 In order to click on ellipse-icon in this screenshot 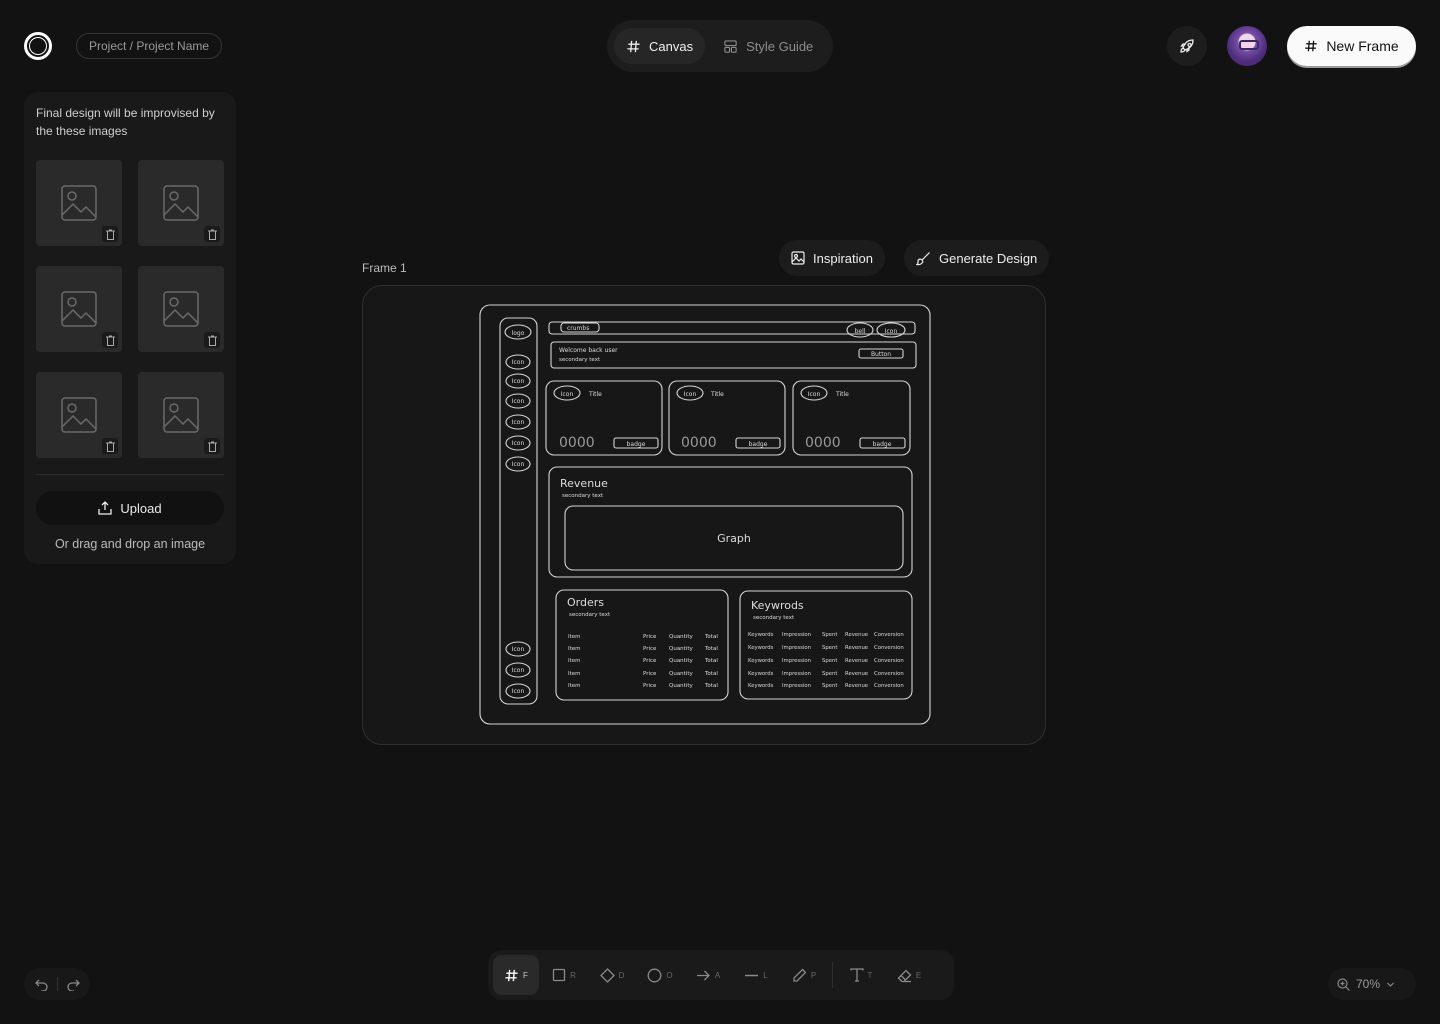, I will do `click(654, 975)`.